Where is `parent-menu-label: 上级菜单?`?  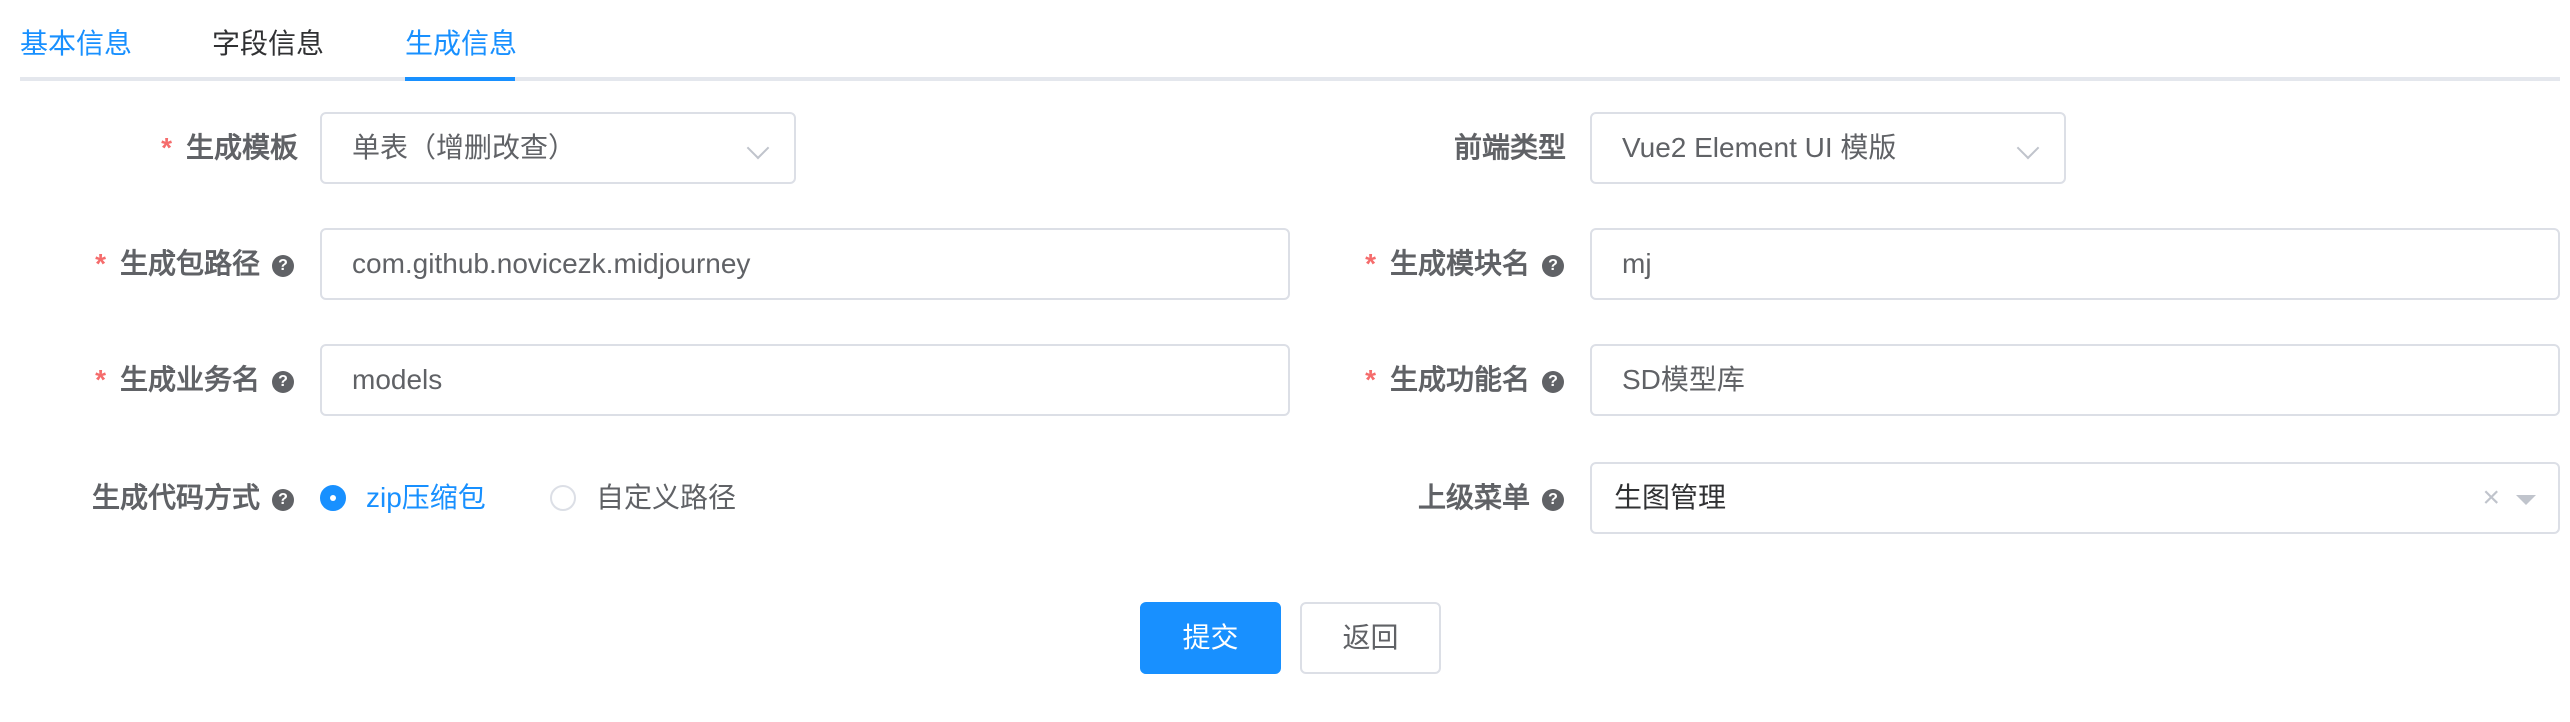
parent-menu-label: 上级菜单? is located at coordinates (1491, 498).